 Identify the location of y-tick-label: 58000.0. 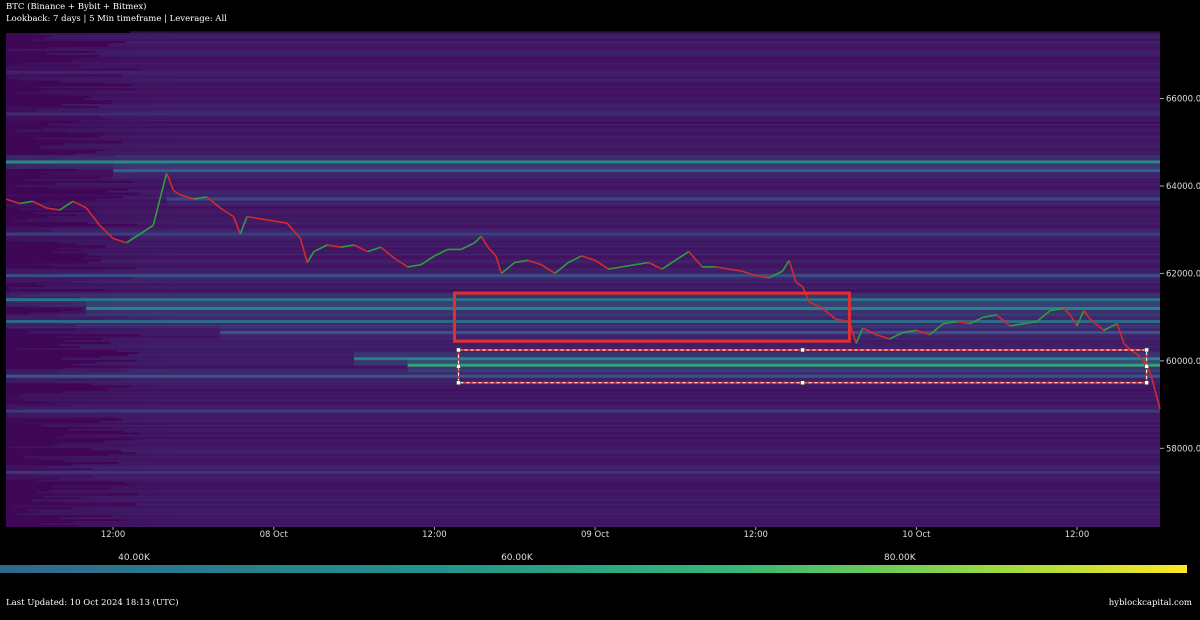
(1183, 449).